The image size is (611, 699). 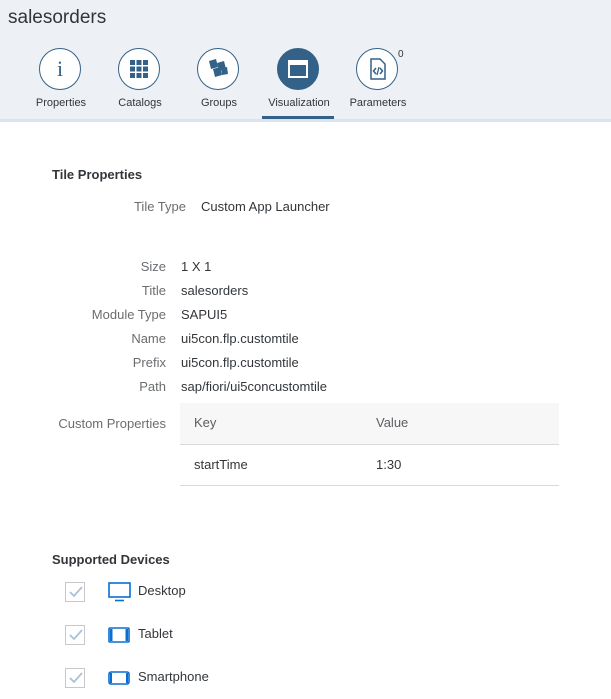 I want to click on desktop-icon, so click(x=119, y=592).